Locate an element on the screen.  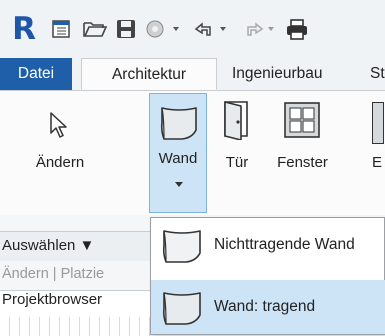
wall-label: Wand is located at coordinates (178, 158).